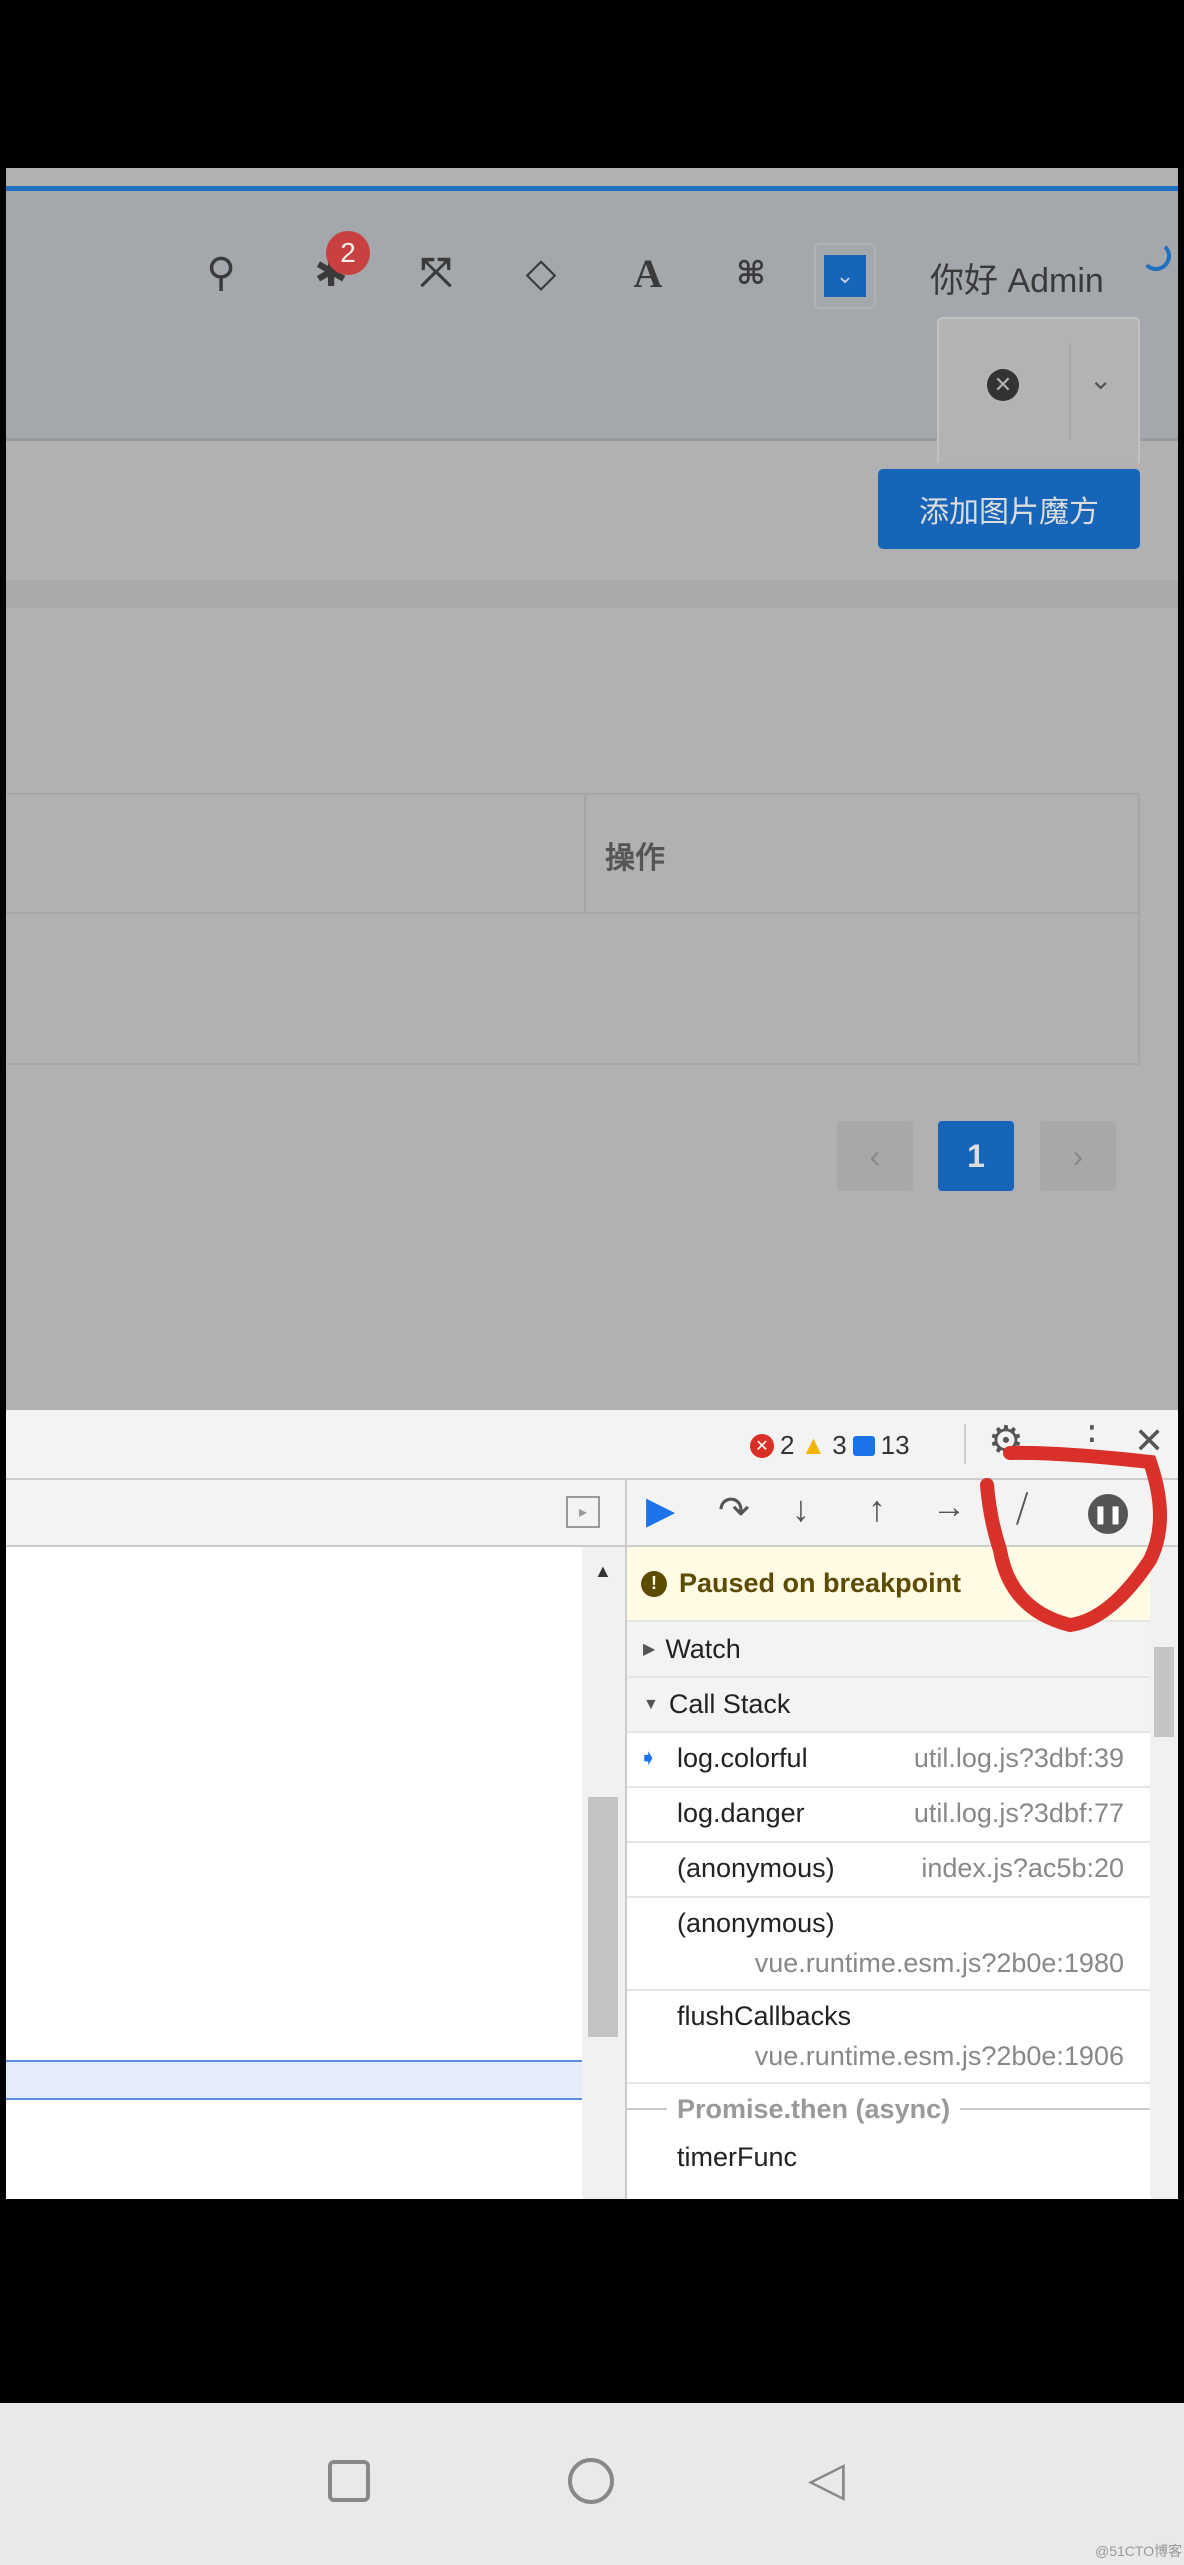 The height and width of the screenshot is (2565, 1184). Describe the element at coordinates (1073, 1539) in the screenshot. I see `red-annotation-mark` at that location.